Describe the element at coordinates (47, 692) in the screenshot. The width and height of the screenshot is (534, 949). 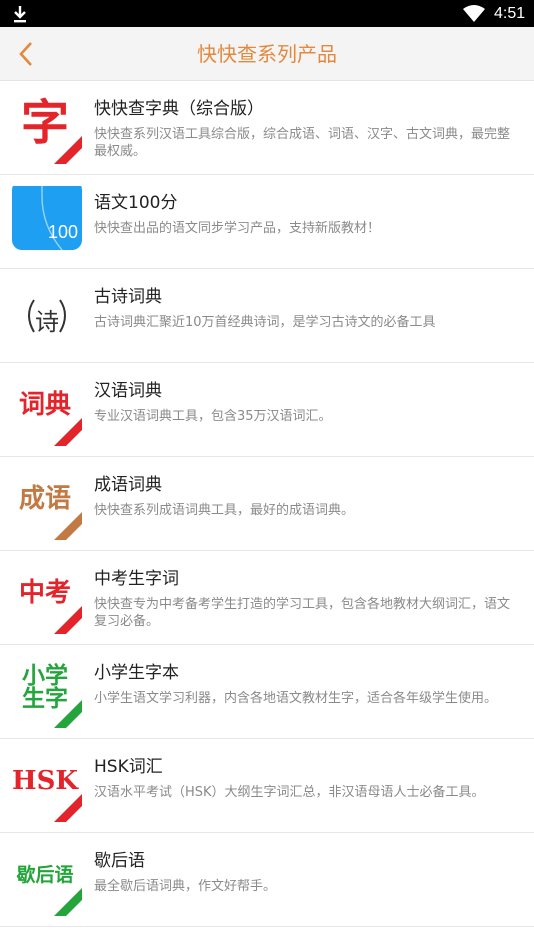
I see `xiaoxue-logo: 小学 生字` at that location.